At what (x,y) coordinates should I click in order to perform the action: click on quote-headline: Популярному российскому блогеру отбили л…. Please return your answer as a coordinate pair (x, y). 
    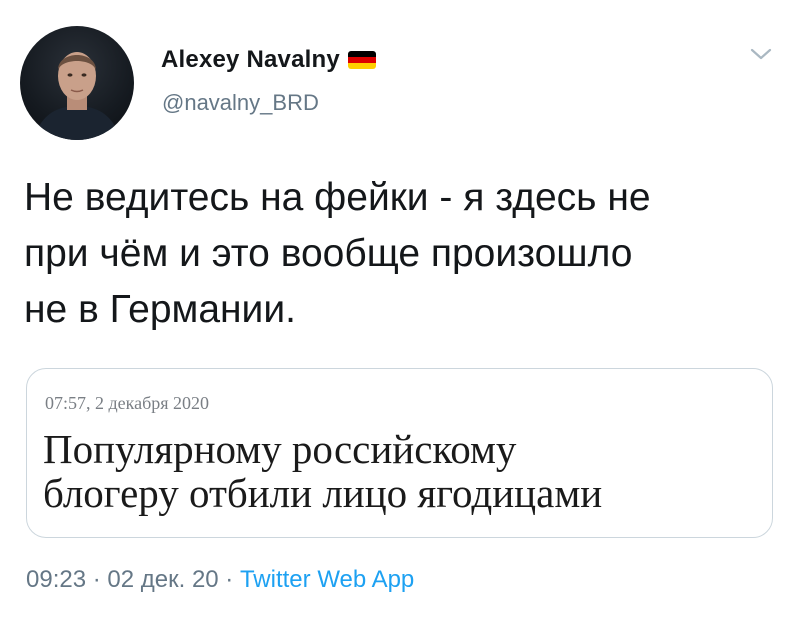
    Looking at the image, I should click on (403, 471).